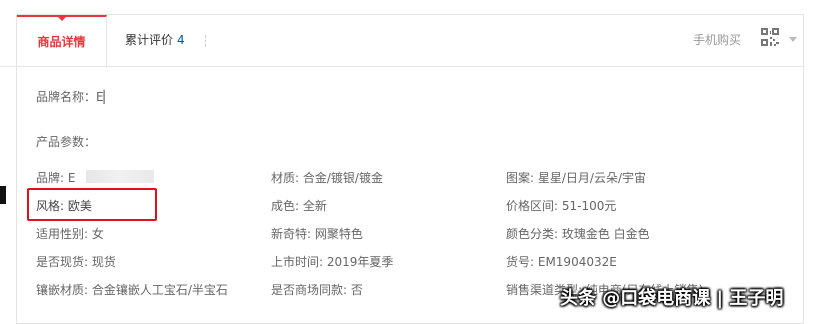 This screenshot has height=324, width=830. Describe the element at coordinates (70, 234) in the screenshot. I see `param-gender: 适用性别: 女` at that location.